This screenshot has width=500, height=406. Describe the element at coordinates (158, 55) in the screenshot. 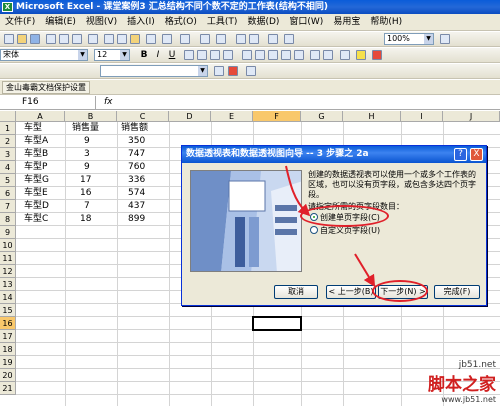

I see `italic-button: I` at that location.